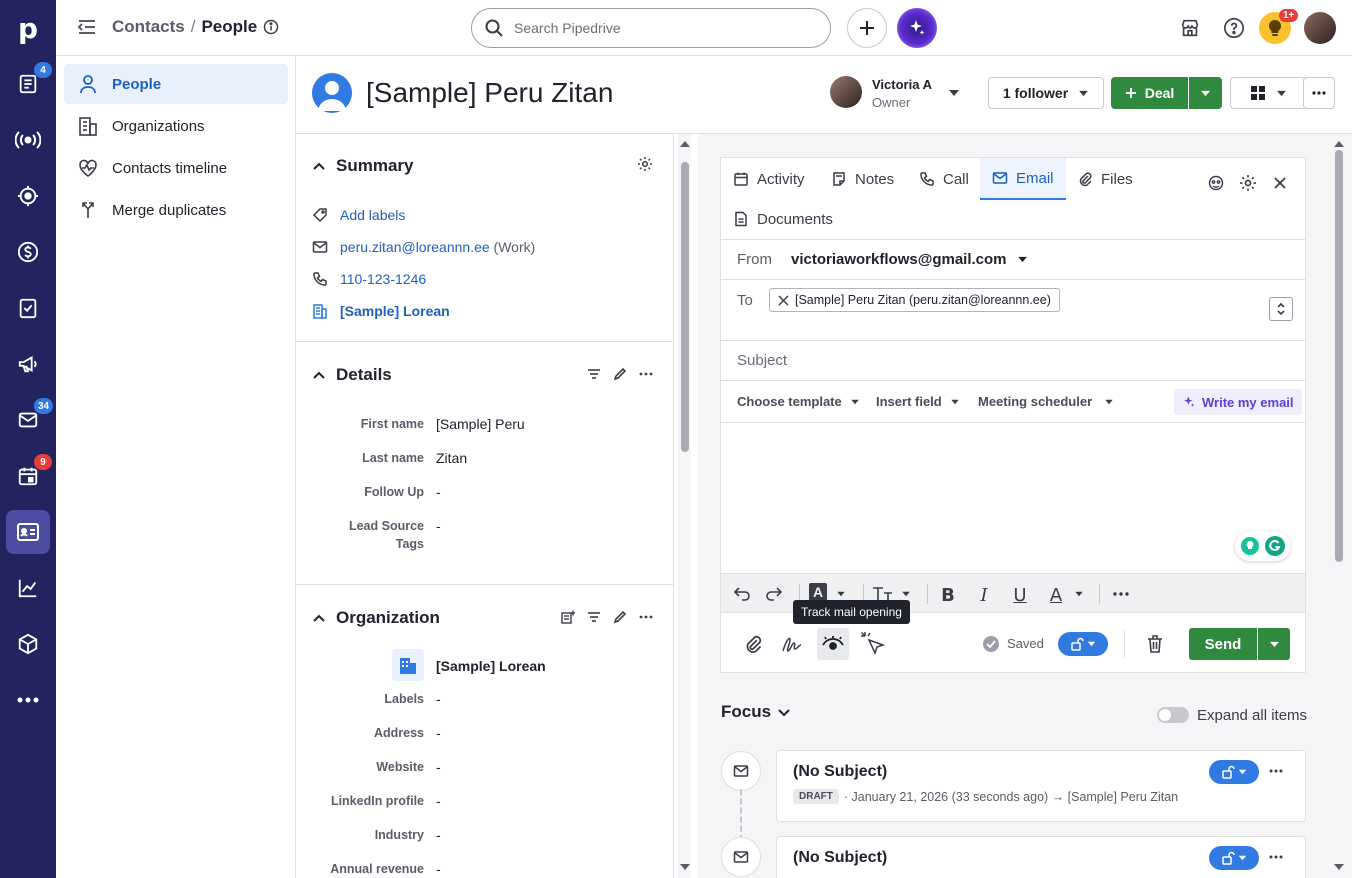 The height and width of the screenshot is (878, 1352). I want to click on organization-link: [Sample] Lorean, so click(395, 311).